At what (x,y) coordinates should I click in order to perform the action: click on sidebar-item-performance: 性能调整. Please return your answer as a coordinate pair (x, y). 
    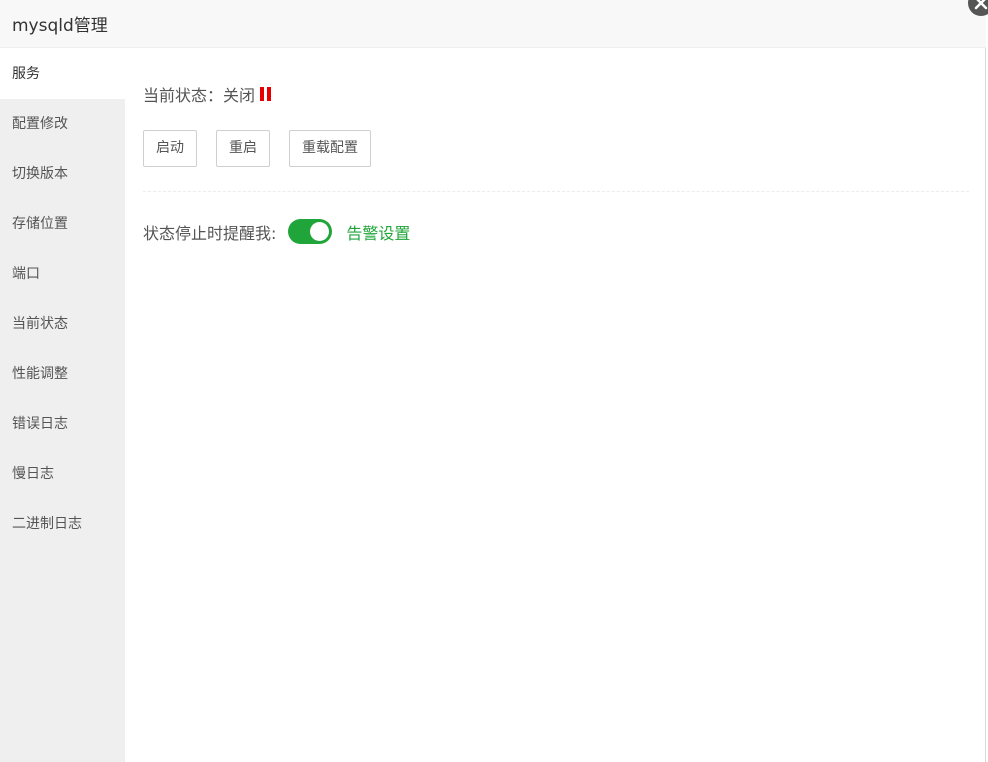
    Looking at the image, I should click on (62, 374).